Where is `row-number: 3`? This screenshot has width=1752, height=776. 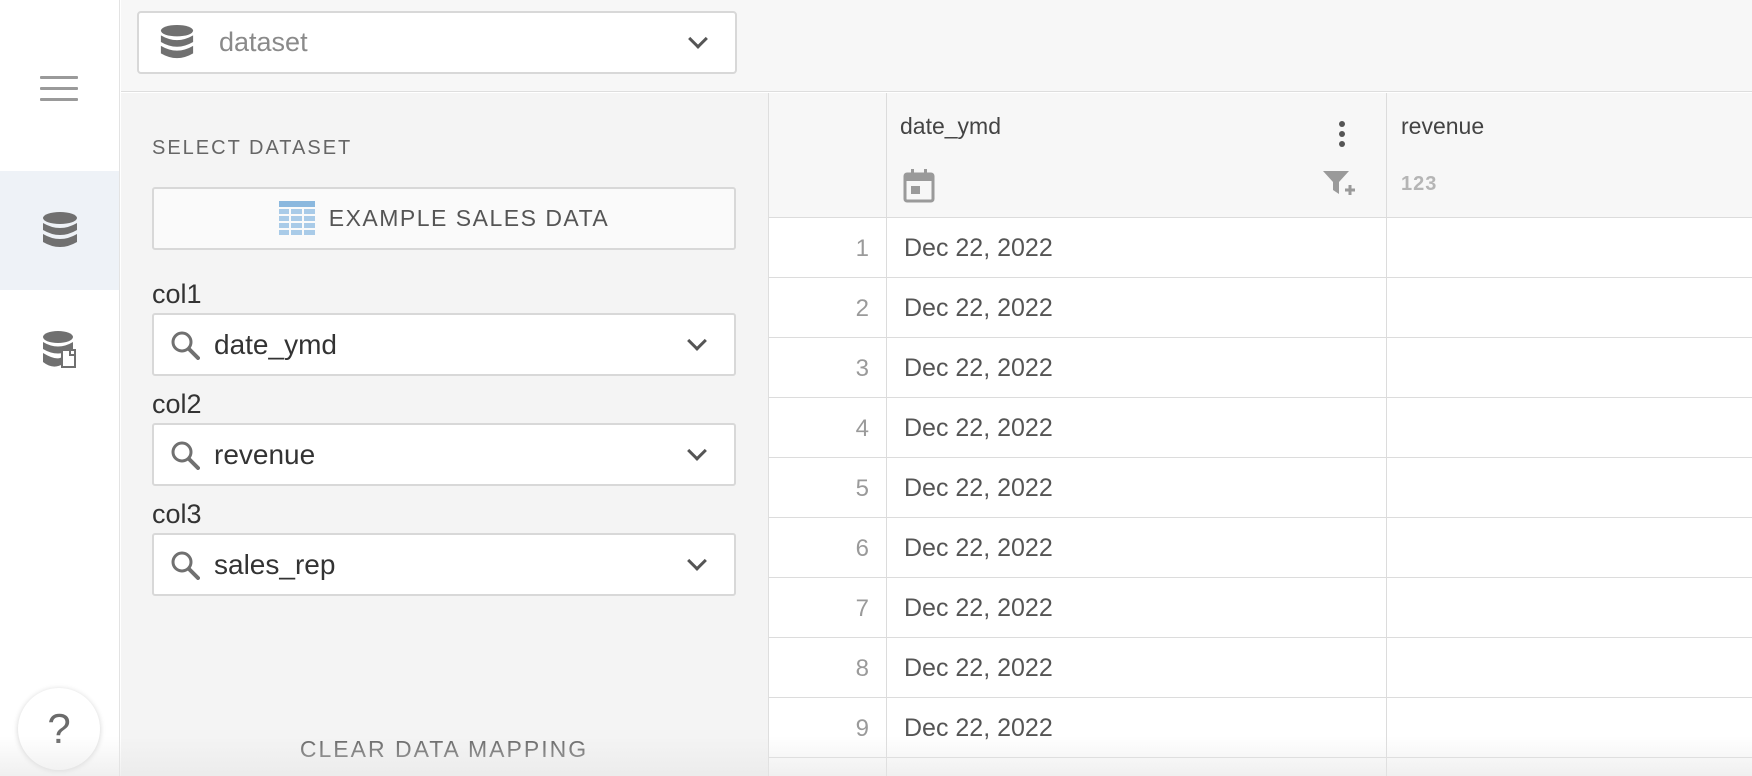
row-number: 3 is located at coordinates (862, 368).